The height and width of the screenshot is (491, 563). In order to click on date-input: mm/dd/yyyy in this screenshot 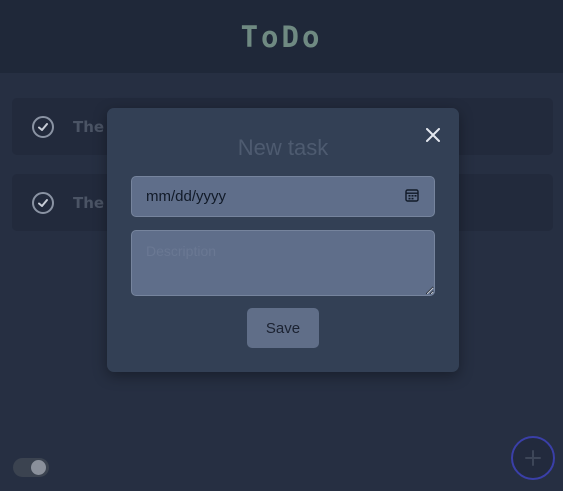, I will do `click(283, 196)`.